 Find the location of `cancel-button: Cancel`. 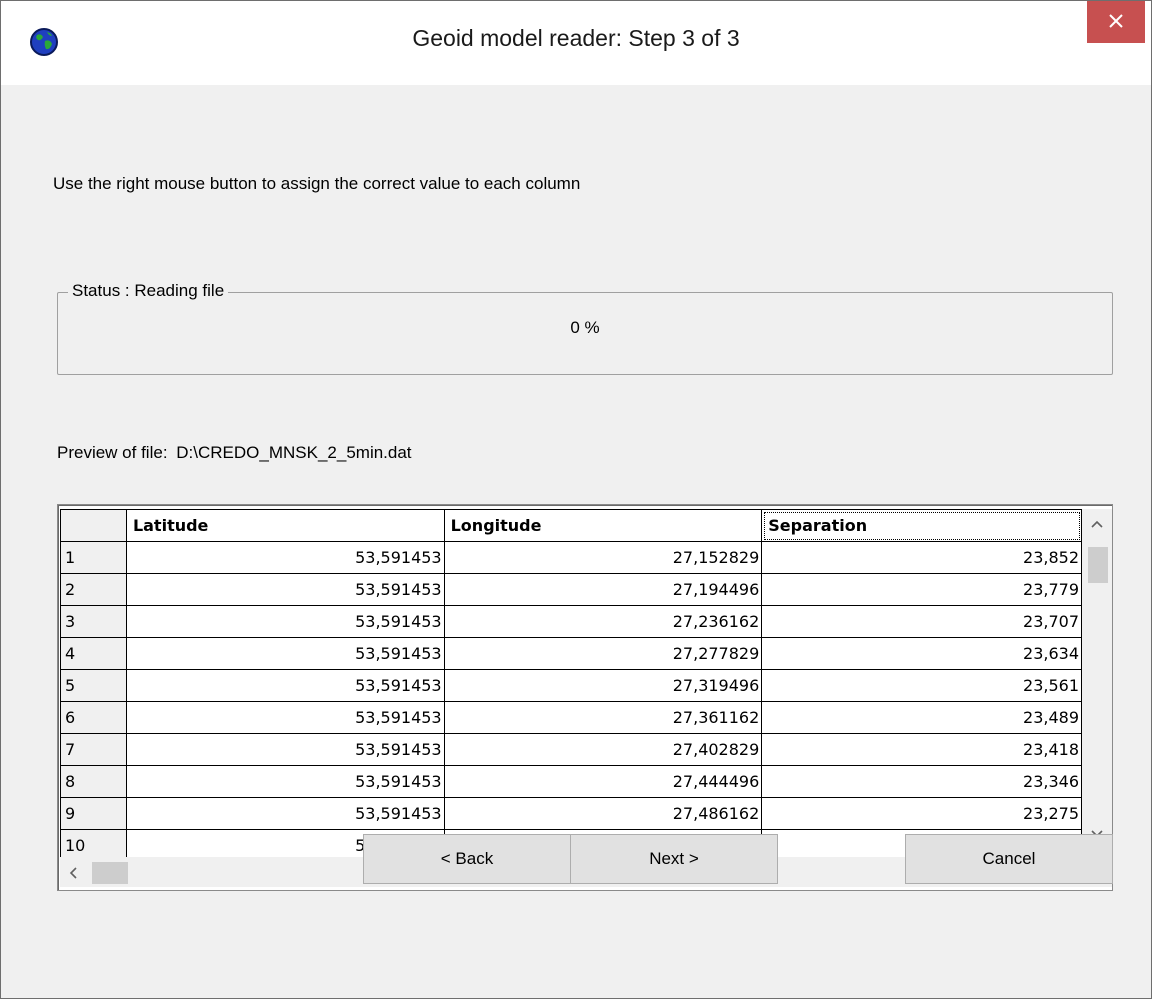

cancel-button: Cancel is located at coordinates (1009, 859).